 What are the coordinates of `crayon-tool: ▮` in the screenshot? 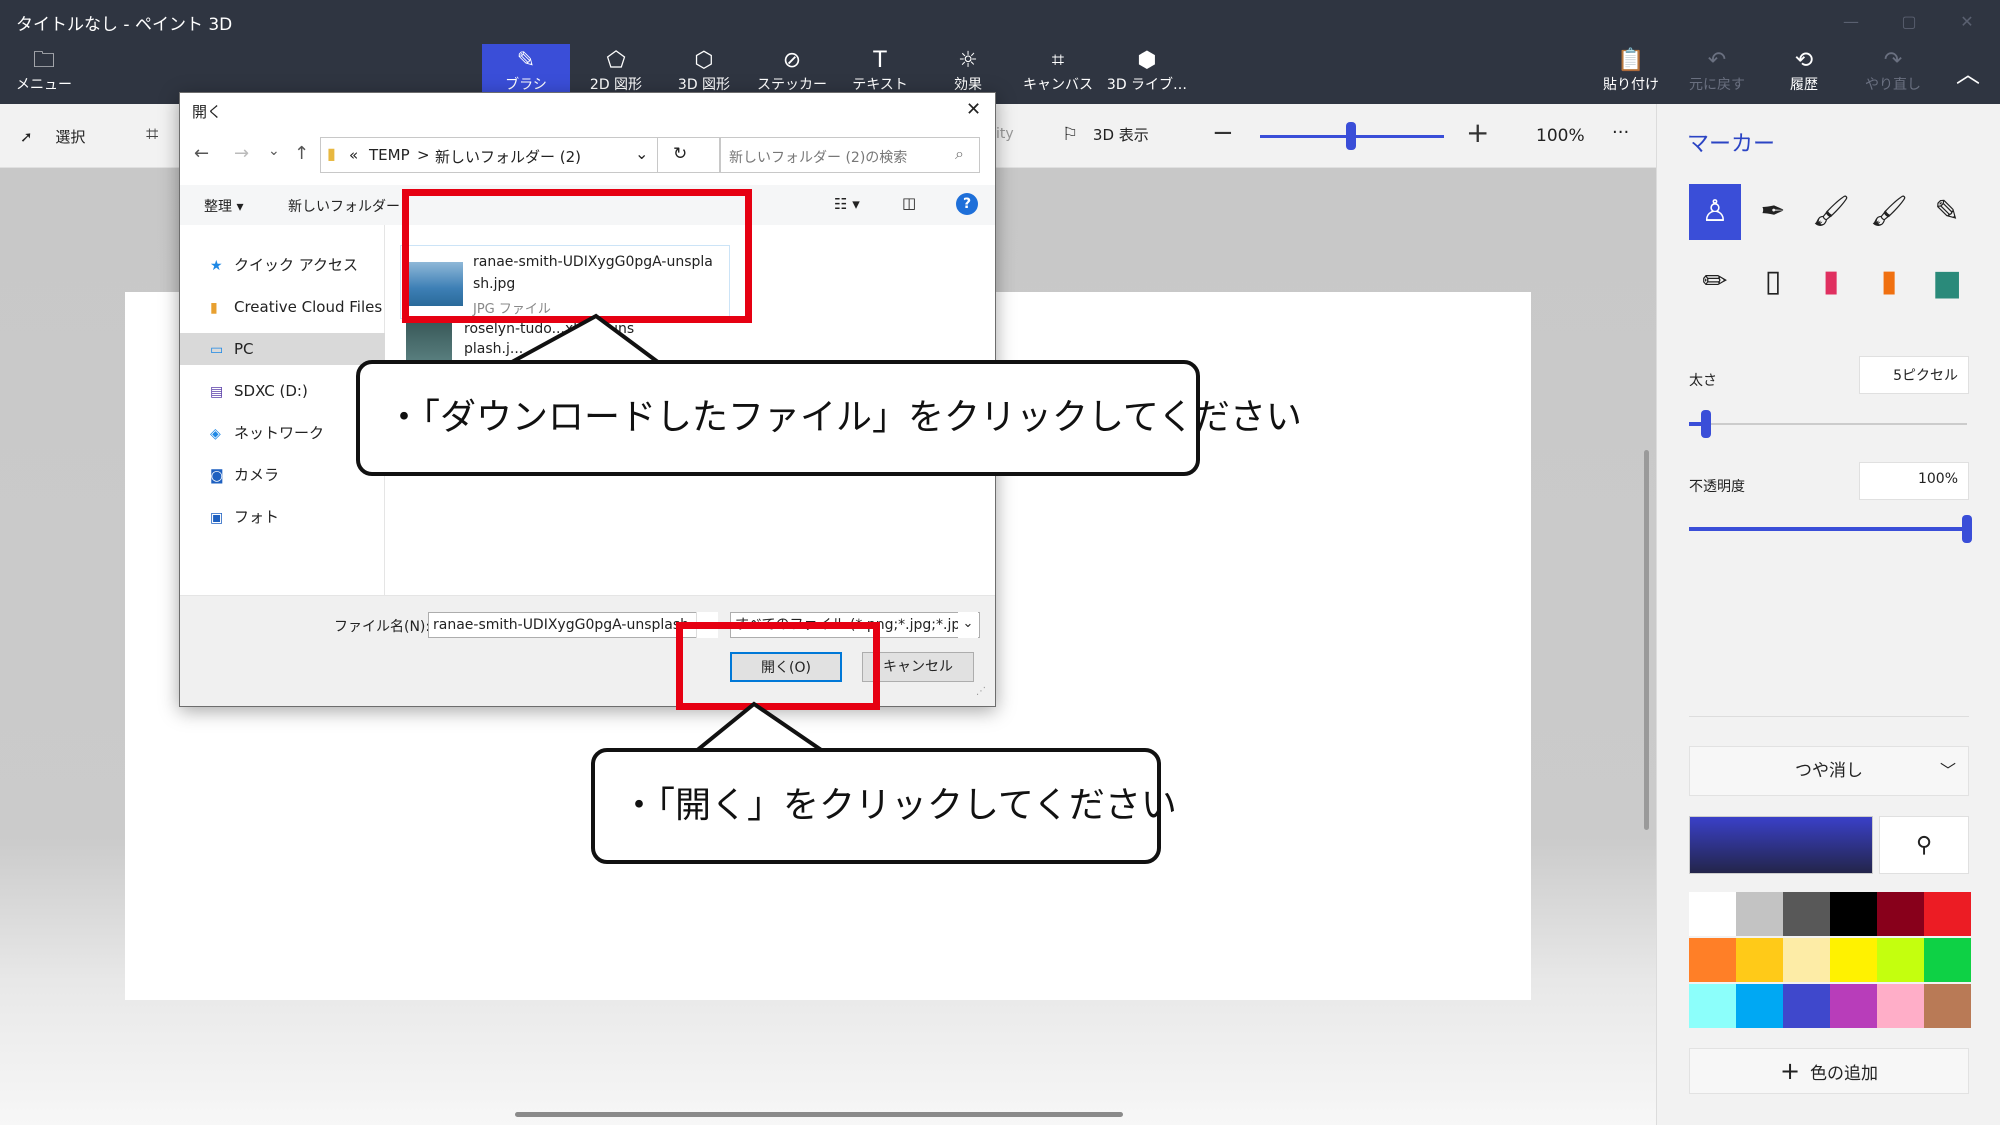 It's located at (1831, 282).